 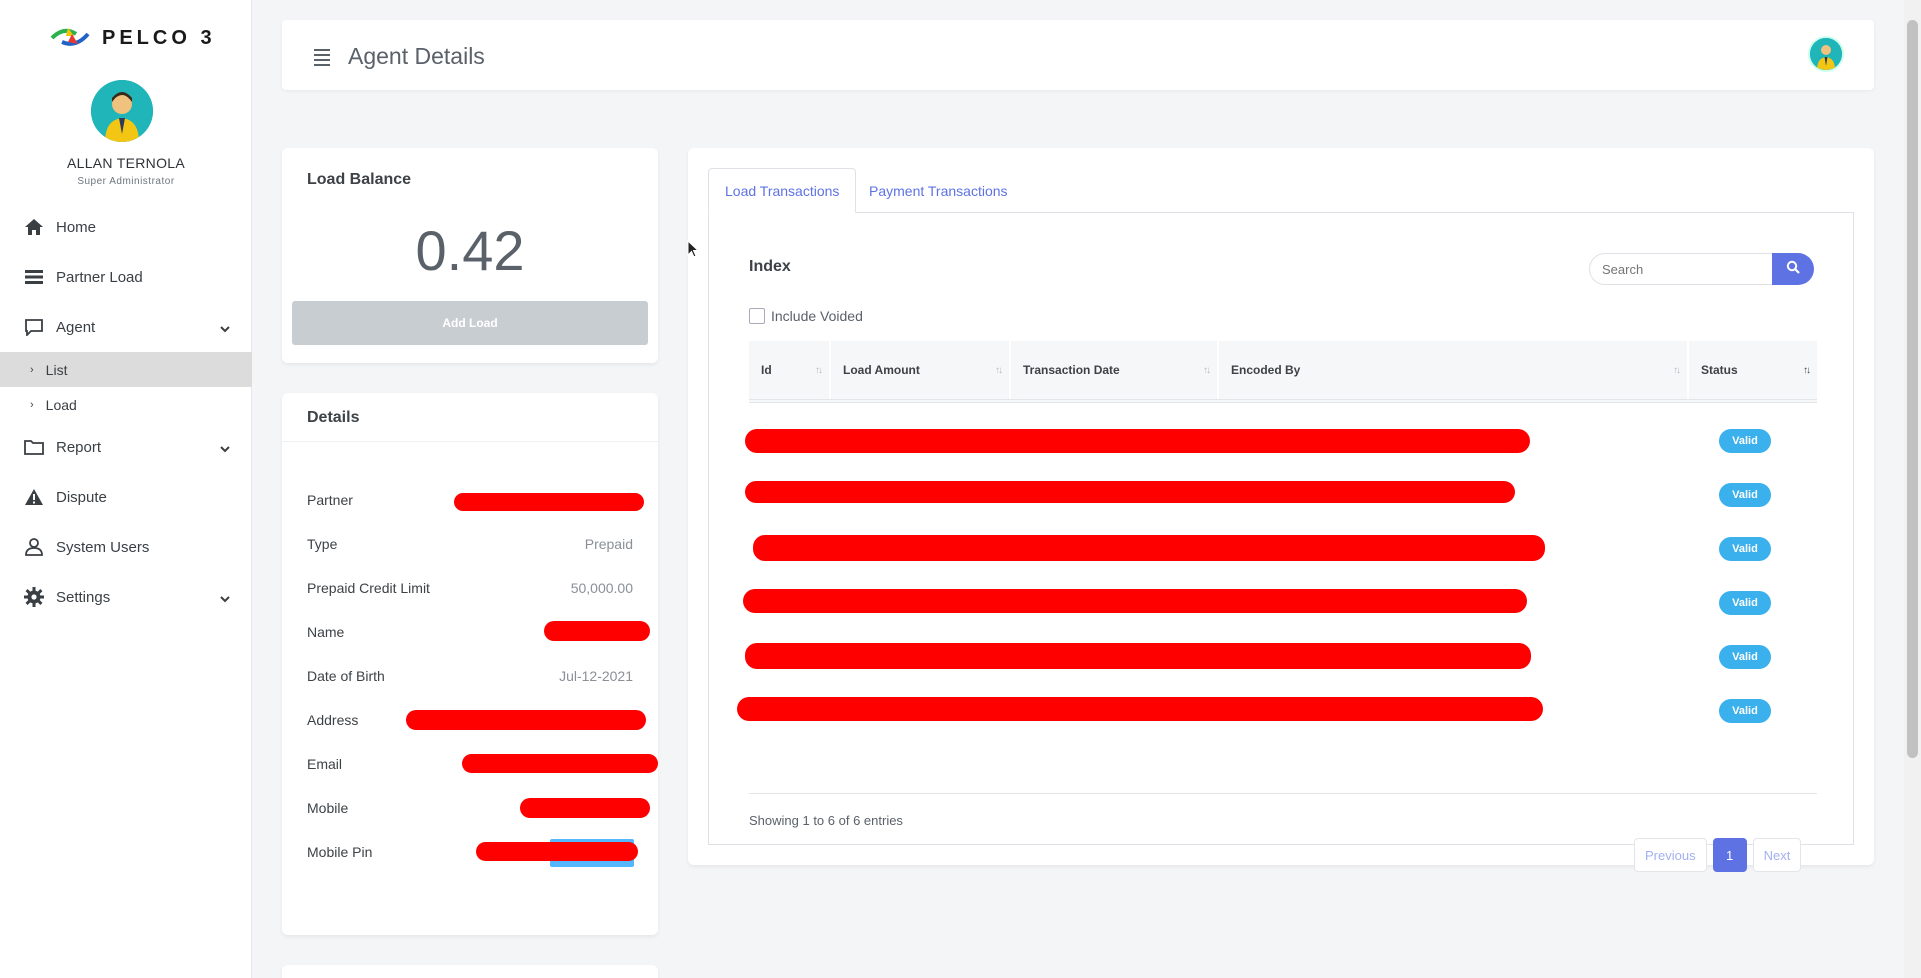 I want to click on brand: PELCO 3, so click(x=132, y=38).